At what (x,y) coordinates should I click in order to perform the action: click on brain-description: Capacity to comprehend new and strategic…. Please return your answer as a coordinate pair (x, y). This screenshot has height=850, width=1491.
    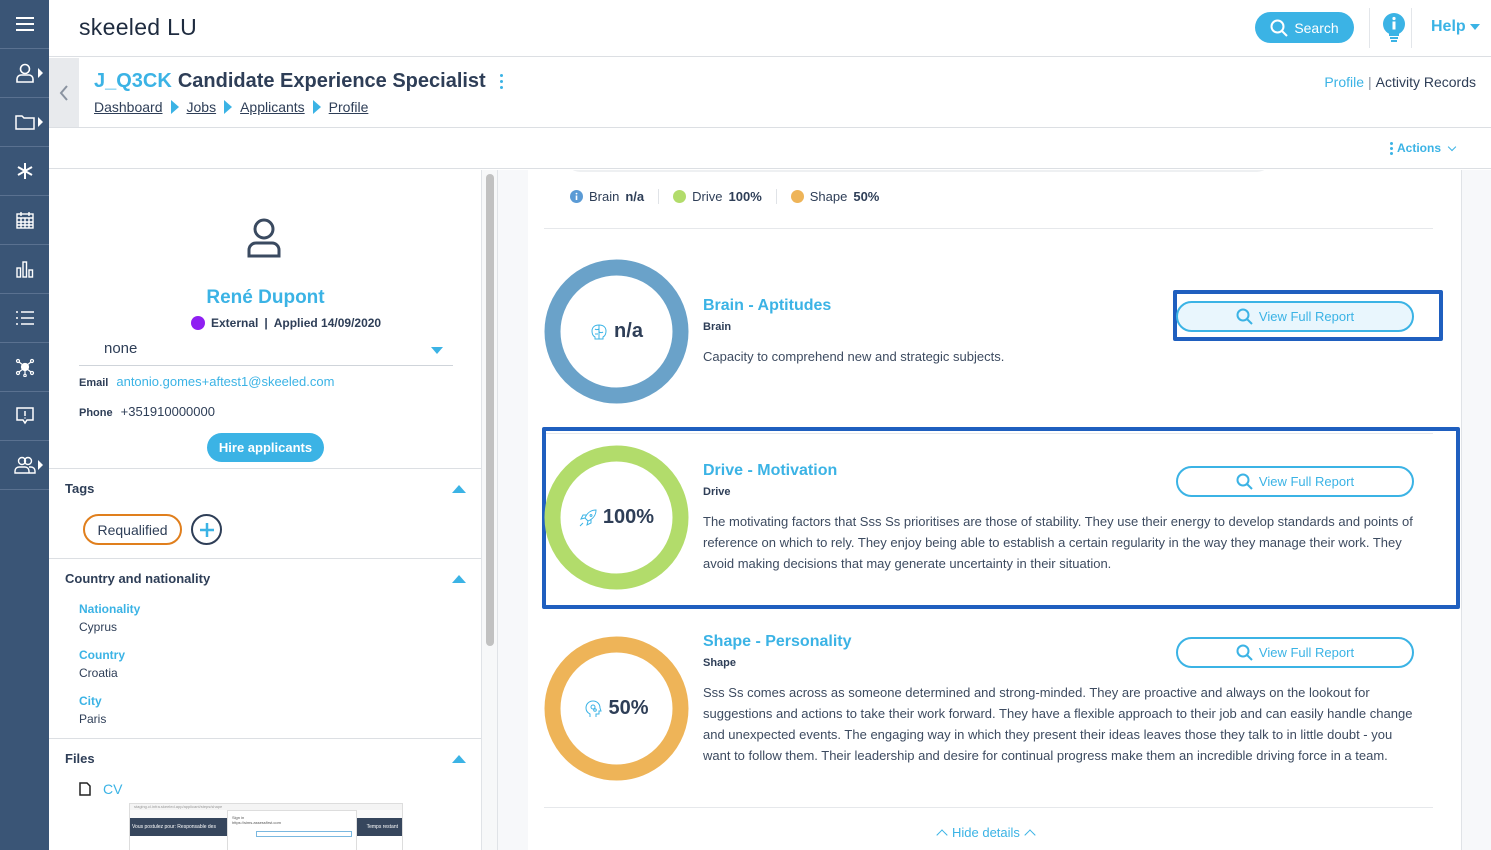
    Looking at the image, I should click on (854, 356).